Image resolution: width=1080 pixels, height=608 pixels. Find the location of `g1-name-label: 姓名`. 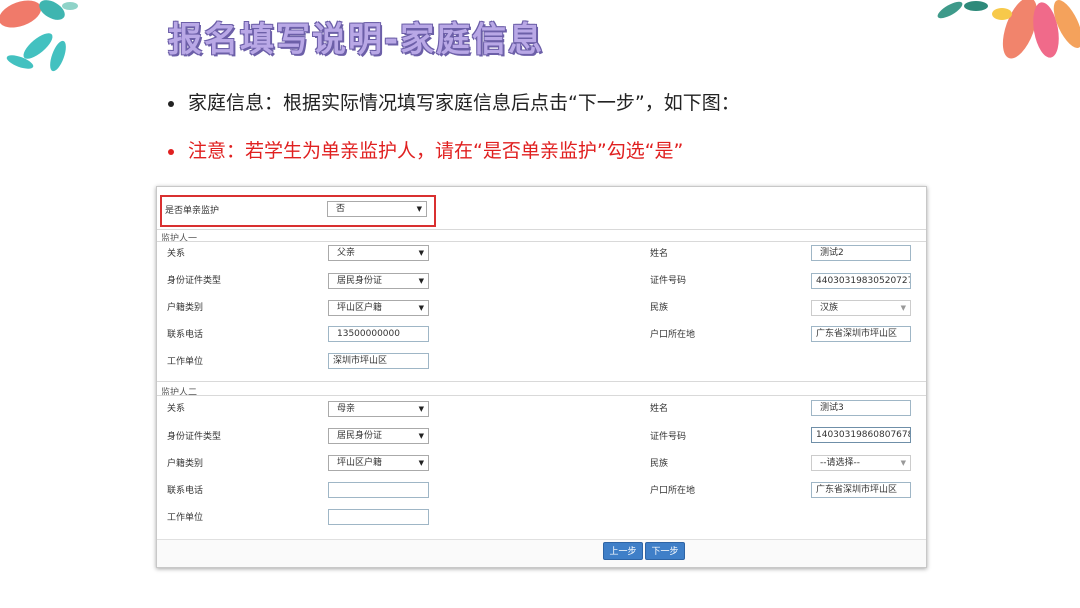

g1-name-label: 姓名 is located at coordinates (659, 254).